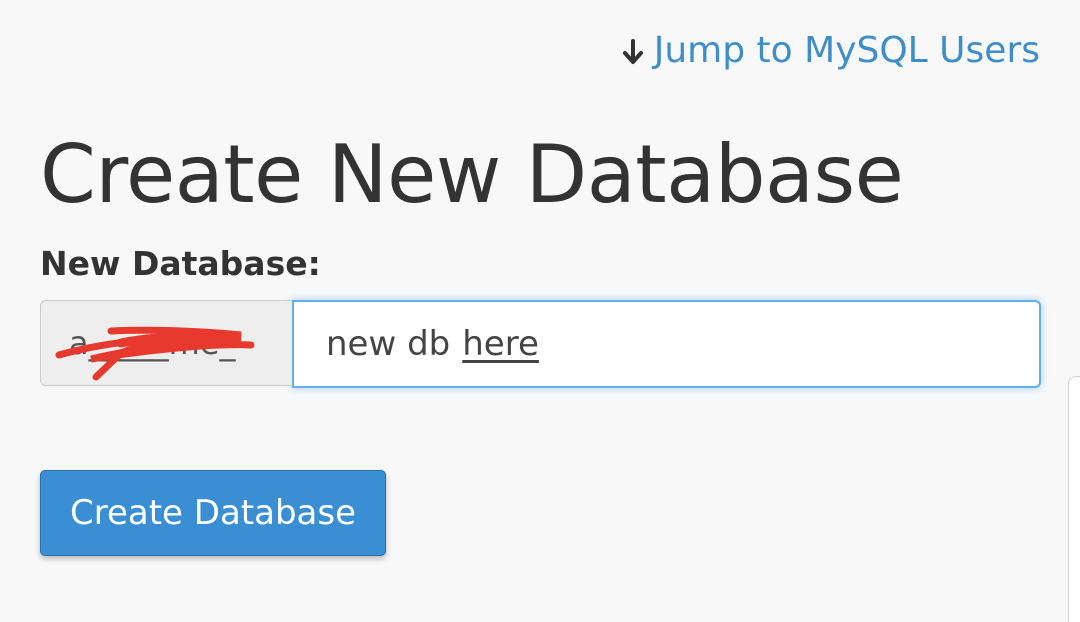 This screenshot has height=622, width=1080. Describe the element at coordinates (155, 353) in the screenshot. I see `redaction-scribble` at that location.